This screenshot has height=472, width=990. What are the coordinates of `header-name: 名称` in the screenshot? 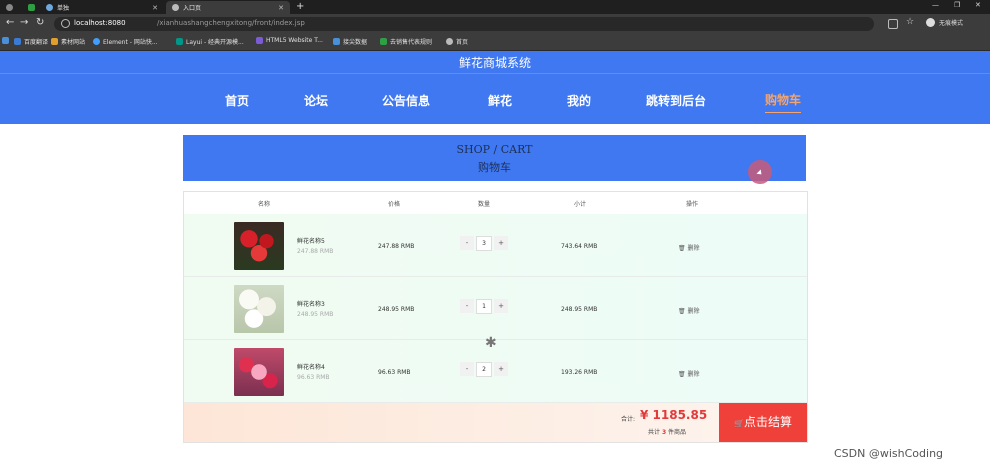 It's located at (264, 204).